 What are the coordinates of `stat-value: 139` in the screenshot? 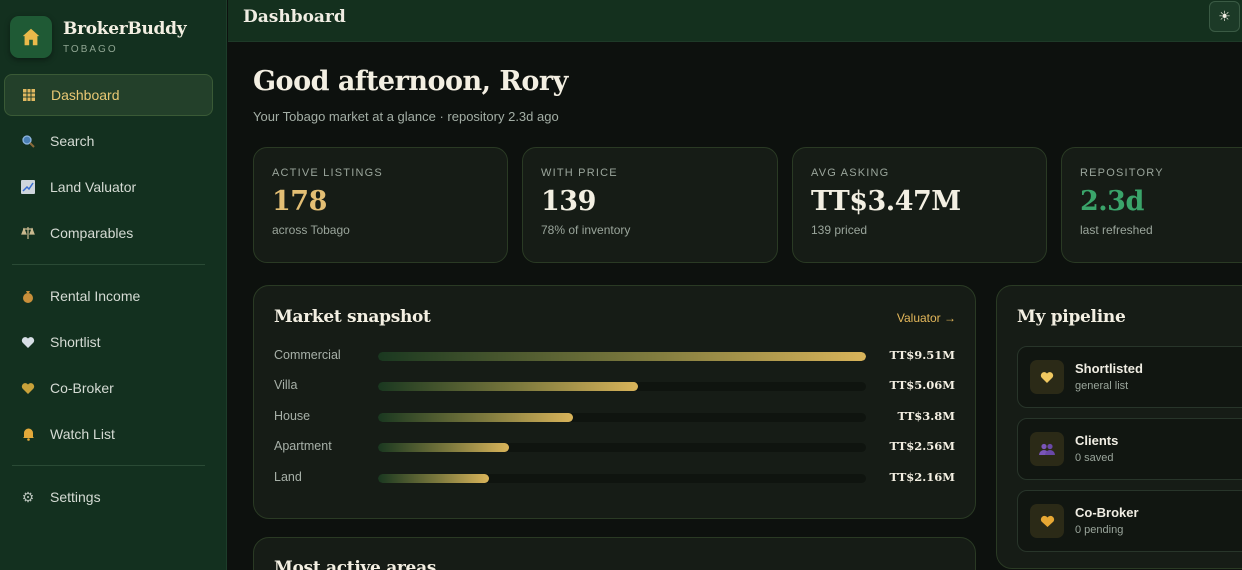 It's located at (568, 201).